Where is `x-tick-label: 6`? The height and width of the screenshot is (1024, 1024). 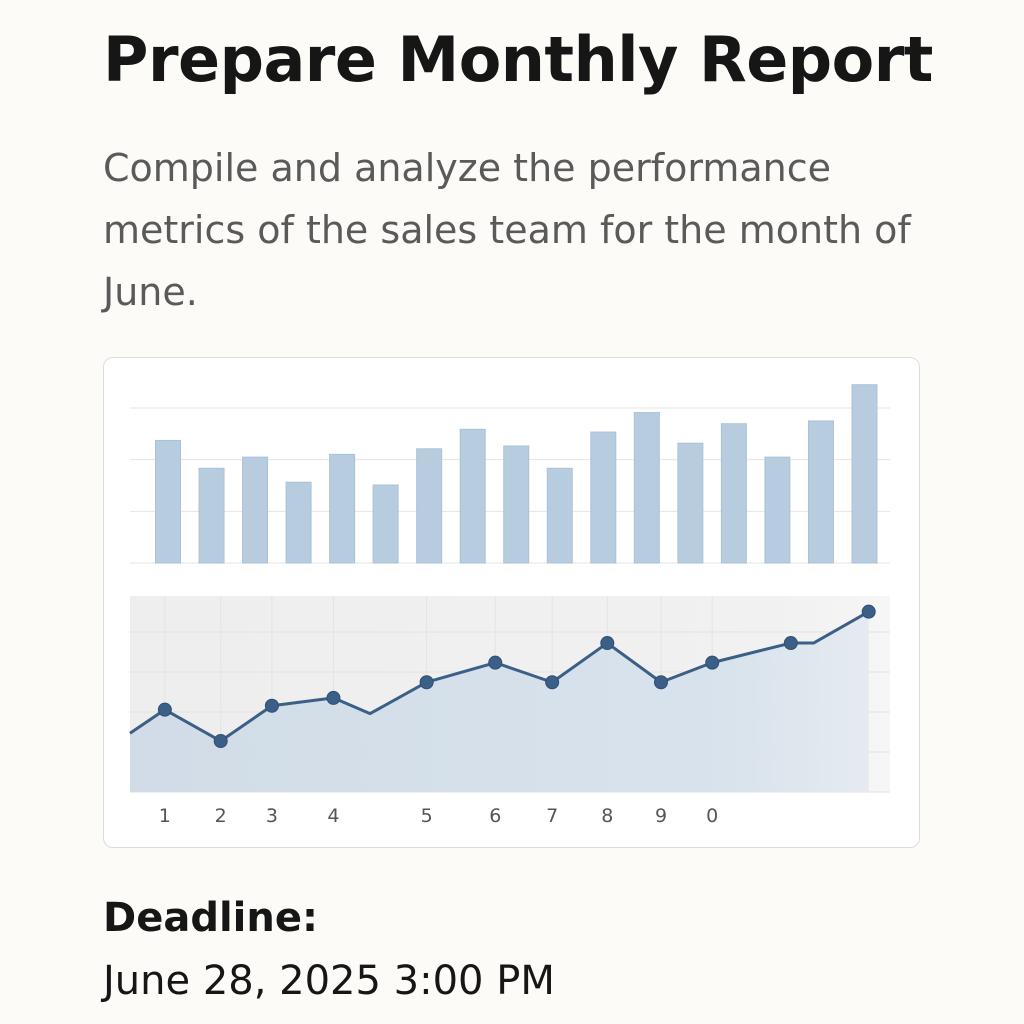
x-tick-label: 6 is located at coordinates (495, 816).